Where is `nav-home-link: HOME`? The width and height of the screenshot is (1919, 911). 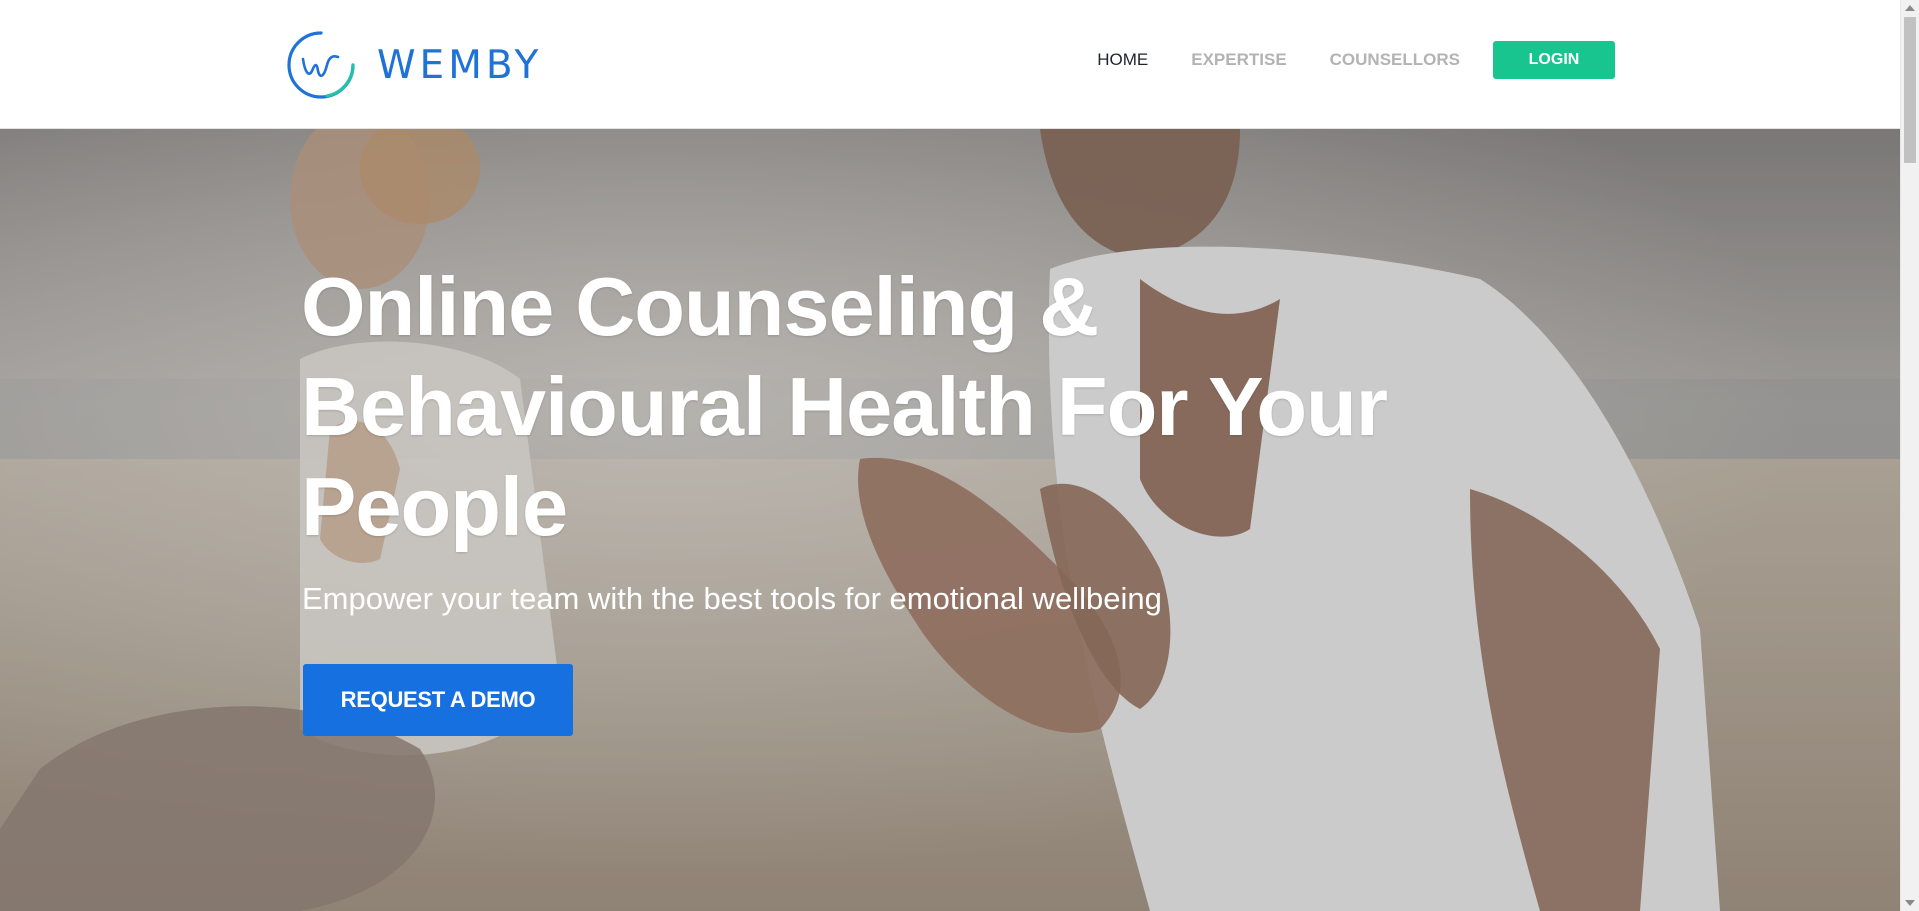
nav-home-link: HOME is located at coordinates (1122, 60).